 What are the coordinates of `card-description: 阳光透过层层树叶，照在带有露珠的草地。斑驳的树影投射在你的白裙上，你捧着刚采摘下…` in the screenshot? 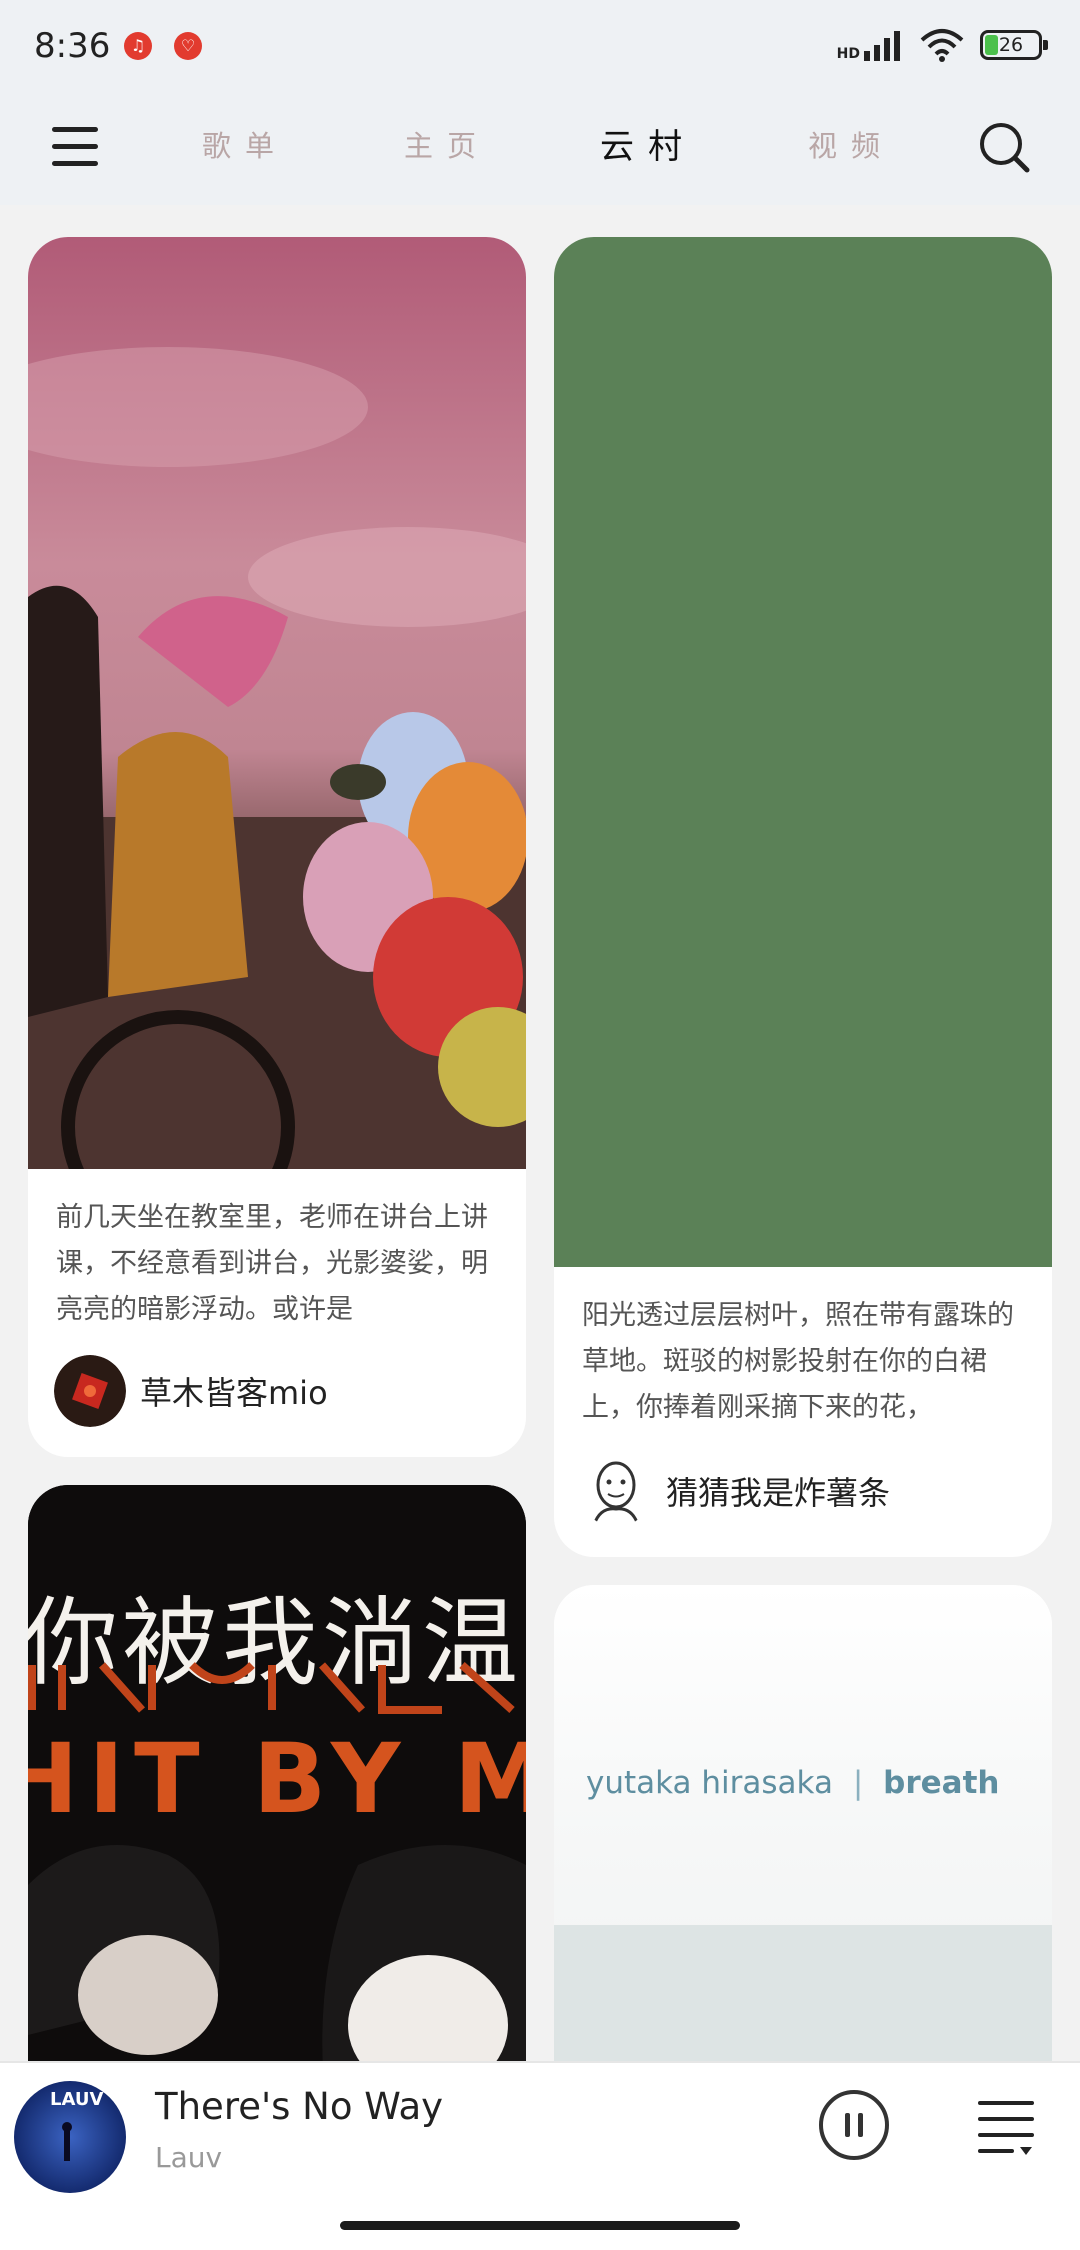 It's located at (798, 1361).